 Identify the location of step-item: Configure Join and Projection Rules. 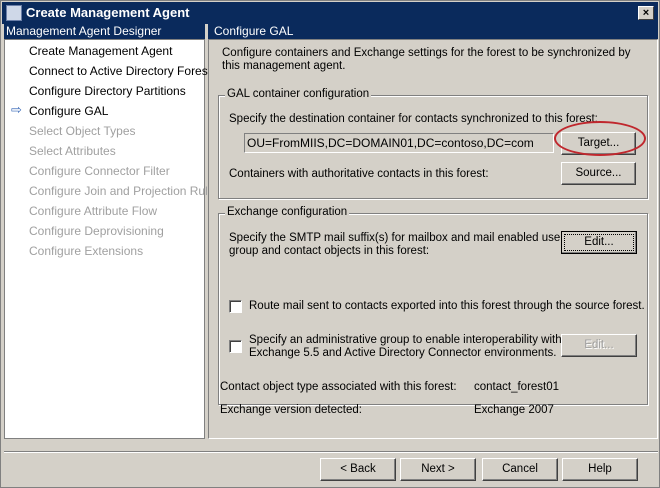
(125, 191).